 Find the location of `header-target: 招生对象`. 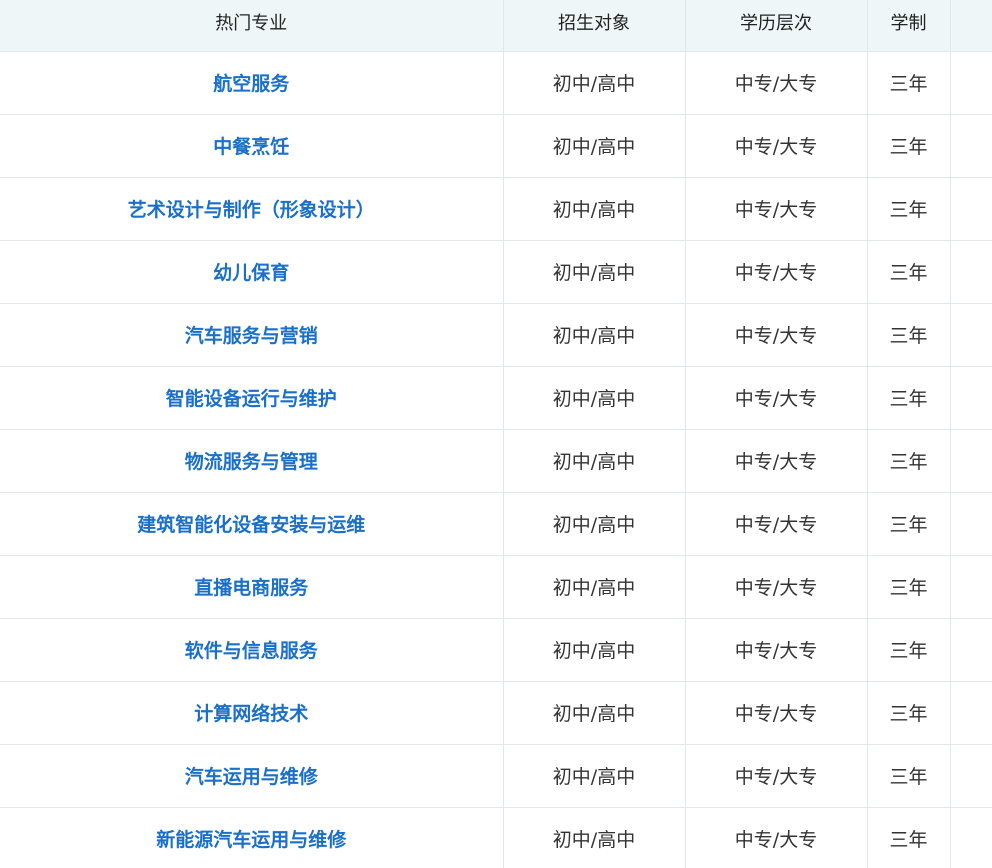

header-target: 招生对象 is located at coordinates (594, 26).